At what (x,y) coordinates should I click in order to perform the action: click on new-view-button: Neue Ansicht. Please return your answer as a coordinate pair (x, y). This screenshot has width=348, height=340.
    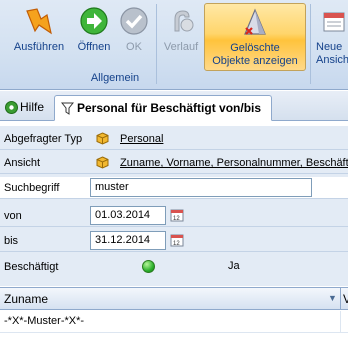
    Looking at the image, I should click on (331, 37).